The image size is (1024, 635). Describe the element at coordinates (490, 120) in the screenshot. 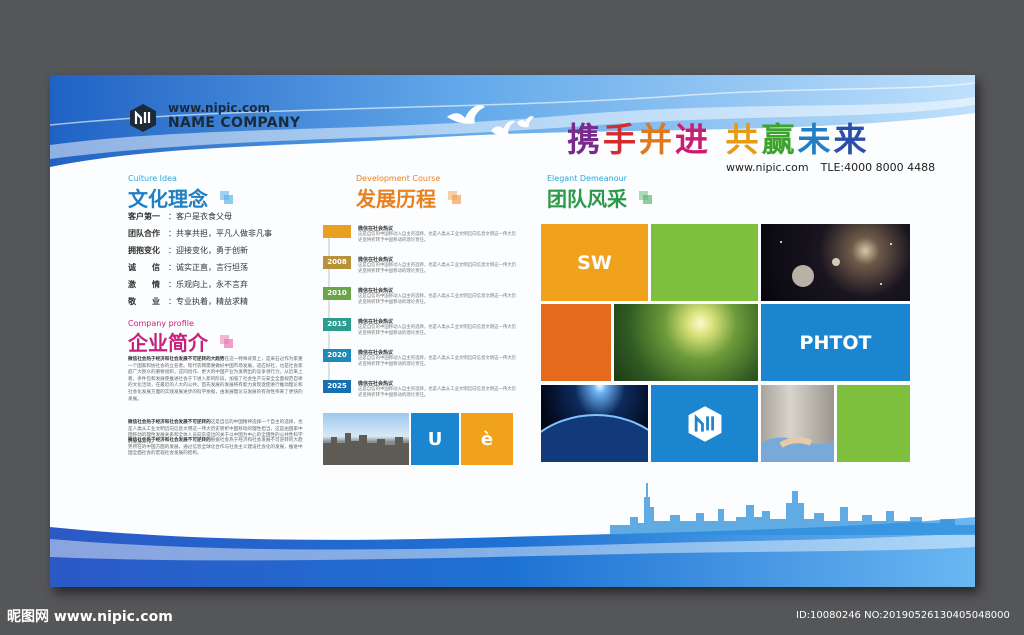

I see `dove-birds-decoration` at that location.